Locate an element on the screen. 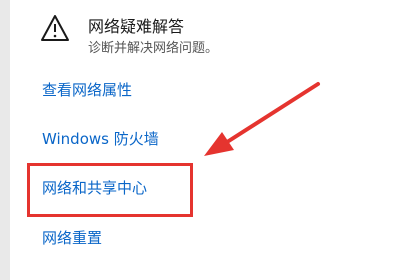 This screenshot has width=420, height=280. left-panel-strip is located at coordinates (5, 140).